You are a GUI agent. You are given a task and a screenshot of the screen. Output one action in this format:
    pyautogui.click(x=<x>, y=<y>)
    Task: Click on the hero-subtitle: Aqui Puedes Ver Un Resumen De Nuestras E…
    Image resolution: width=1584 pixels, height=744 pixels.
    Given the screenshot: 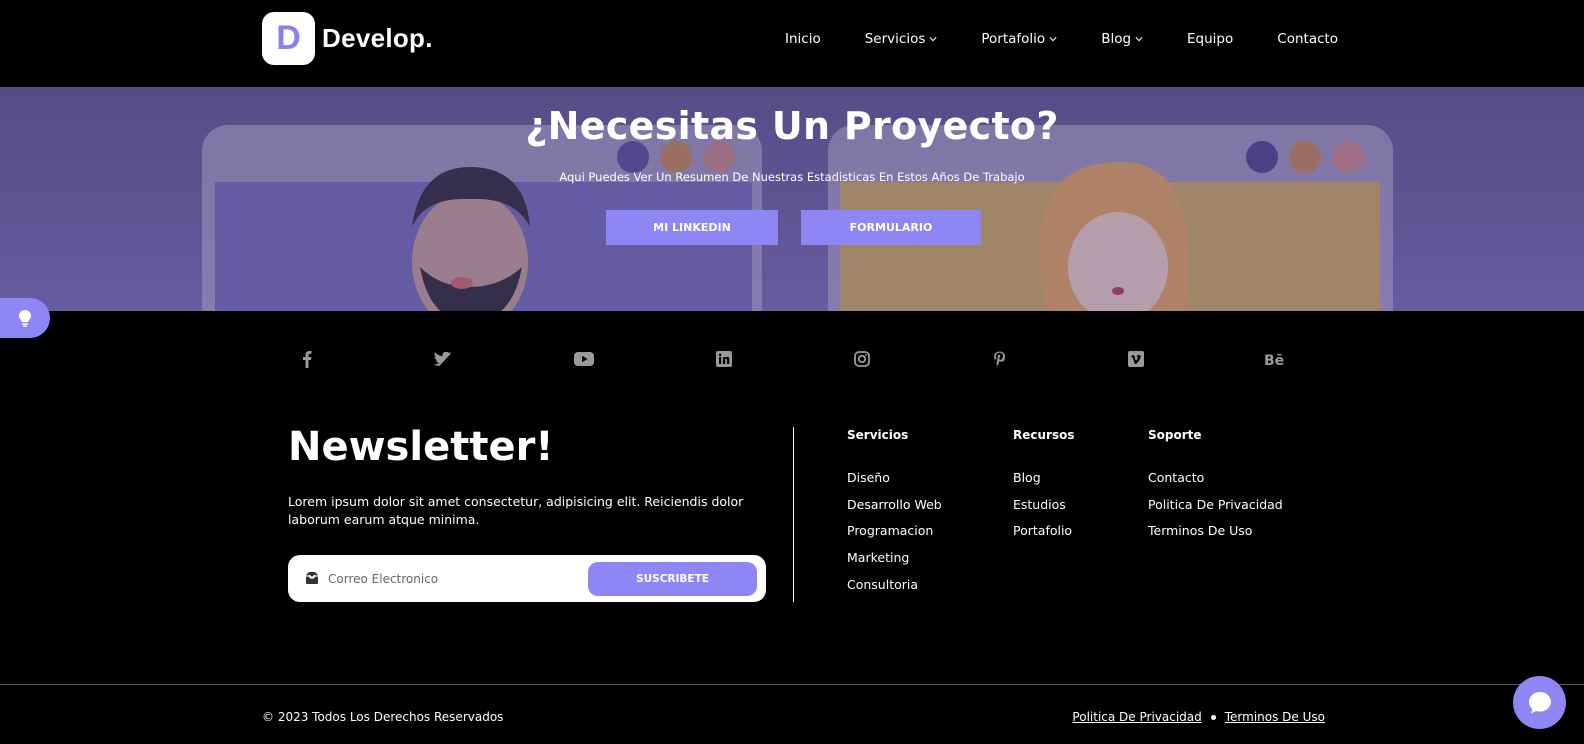 What is the action you would take?
    pyautogui.click(x=792, y=177)
    